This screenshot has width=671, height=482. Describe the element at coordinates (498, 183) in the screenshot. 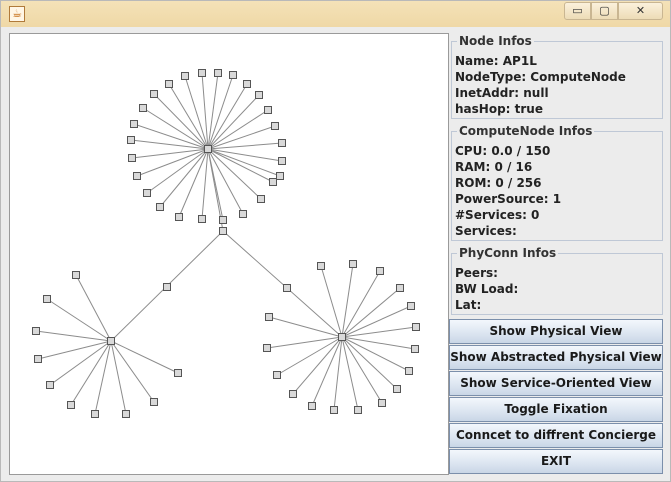

I see `rom-value: ROM: 0 / 256` at that location.